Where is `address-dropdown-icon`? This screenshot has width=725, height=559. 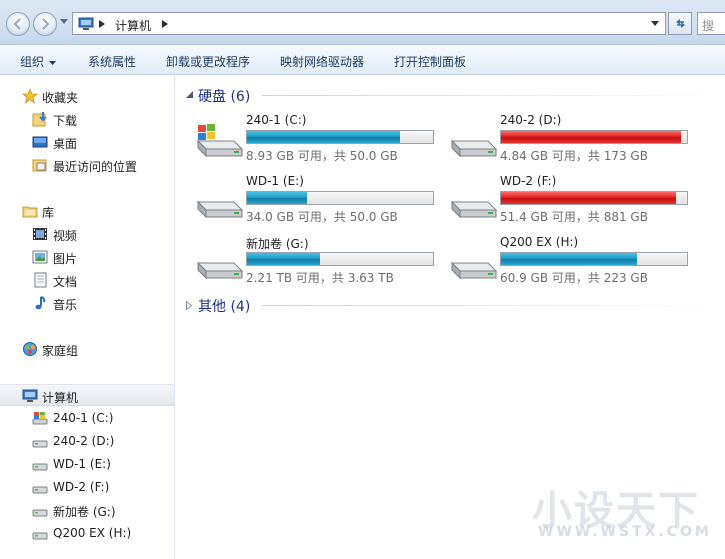
address-dropdown-icon is located at coordinates (655, 24).